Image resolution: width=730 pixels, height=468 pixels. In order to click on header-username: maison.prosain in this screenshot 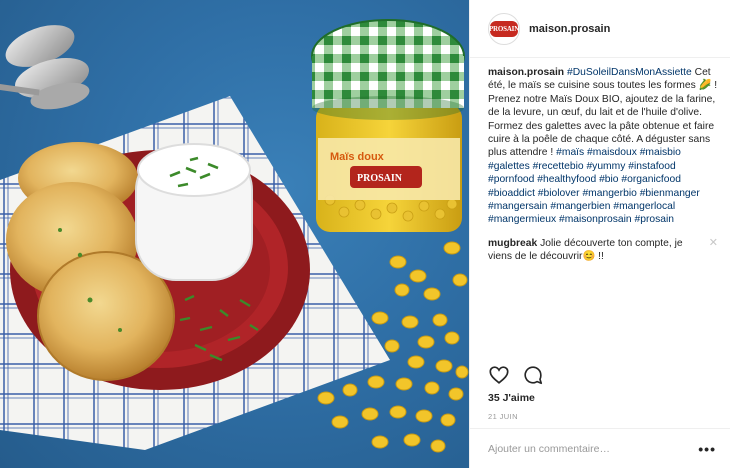, I will do `click(569, 29)`.